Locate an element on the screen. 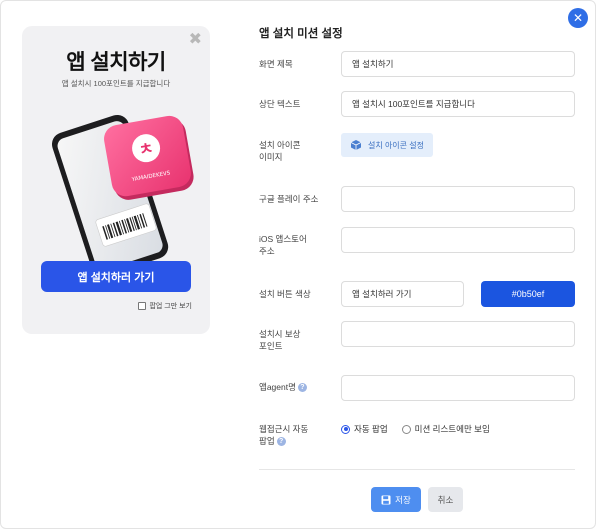 This screenshot has height=529, width=596. auto-popup-radio-group: 자동 팝업 미션 리스트에만 보임 is located at coordinates (415, 429).